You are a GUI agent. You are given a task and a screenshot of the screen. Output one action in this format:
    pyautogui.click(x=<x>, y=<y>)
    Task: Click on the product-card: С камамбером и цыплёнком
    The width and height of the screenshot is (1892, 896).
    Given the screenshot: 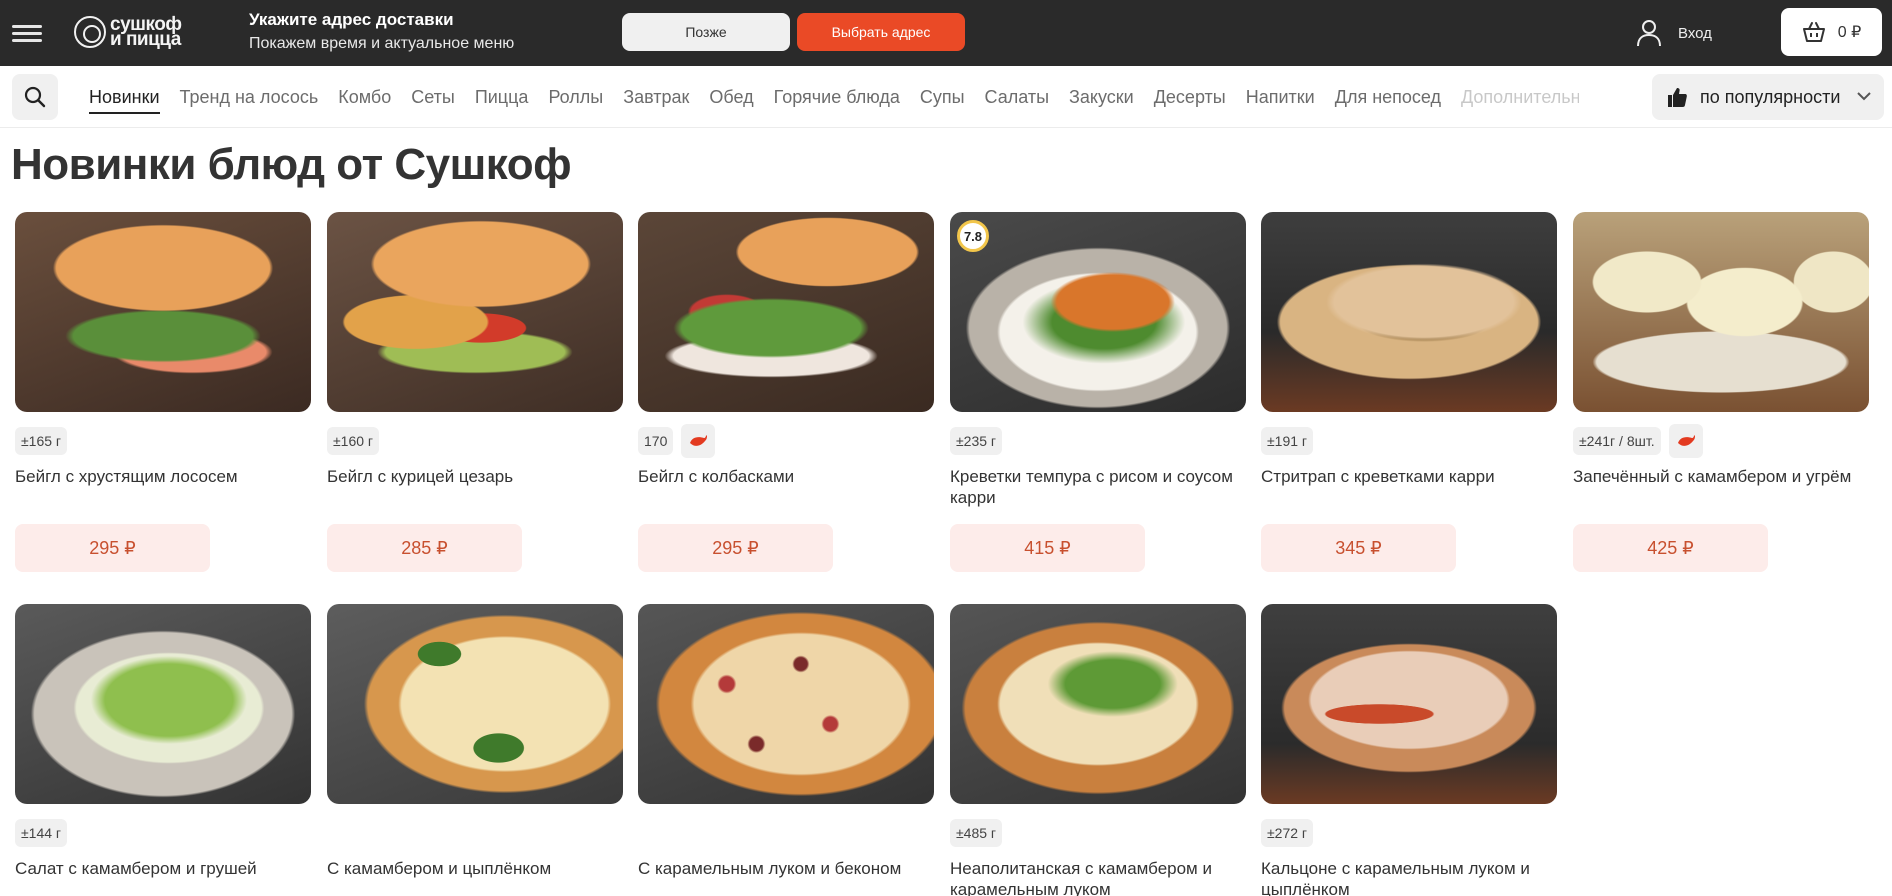 What is the action you would take?
    pyautogui.click(x=475, y=750)
    